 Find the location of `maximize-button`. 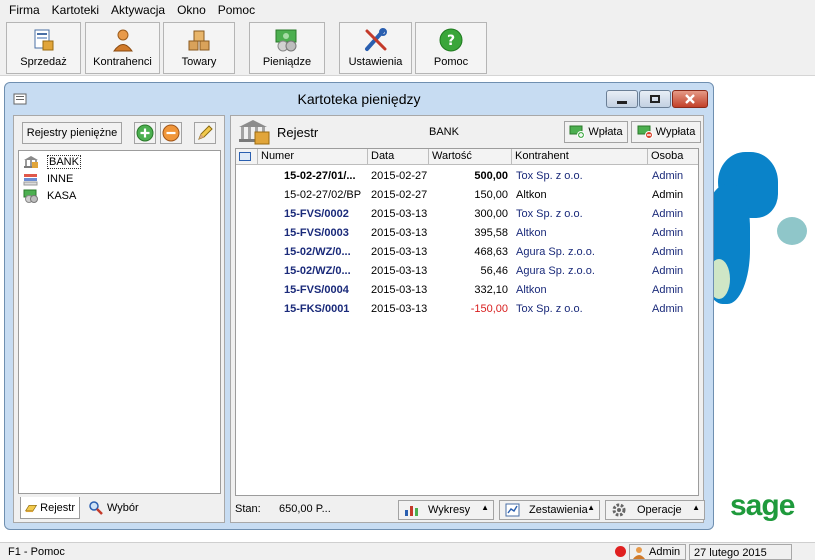

maximize-button is located at coordinates (655, 99).